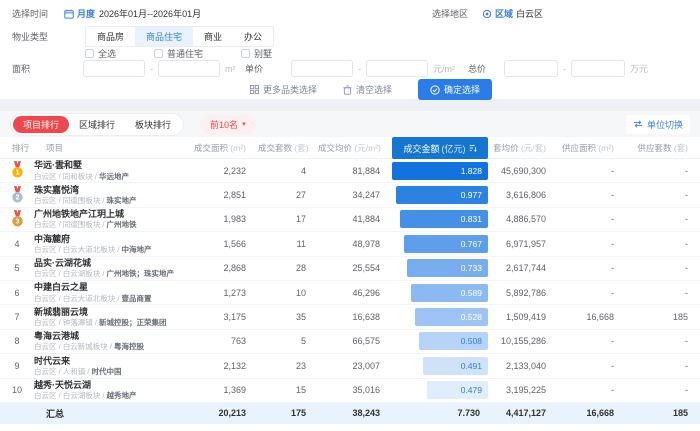 This screenshot has height=431, width=700. Describe the element at coordinates (440, 170) in the screenshot. I see `deal-amount-bar: 1.828` at that location.